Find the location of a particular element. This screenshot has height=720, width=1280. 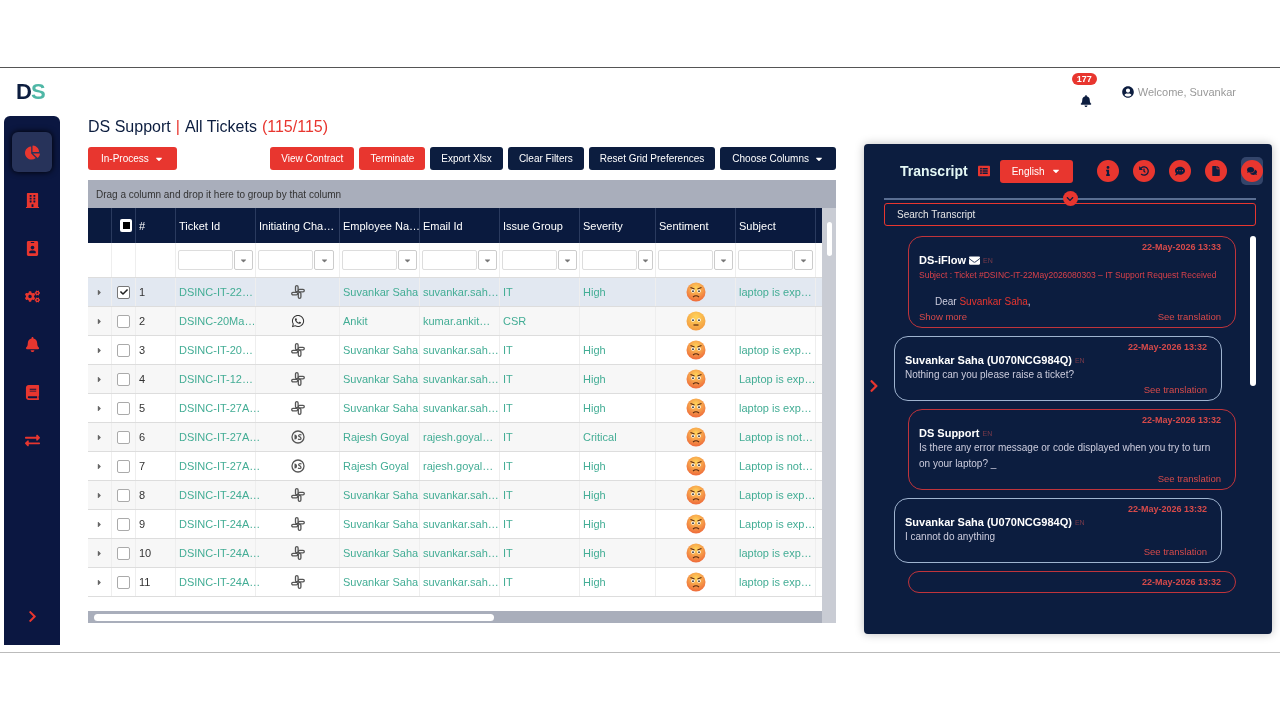

row-number: 7 is located at coordinates (142, 466).